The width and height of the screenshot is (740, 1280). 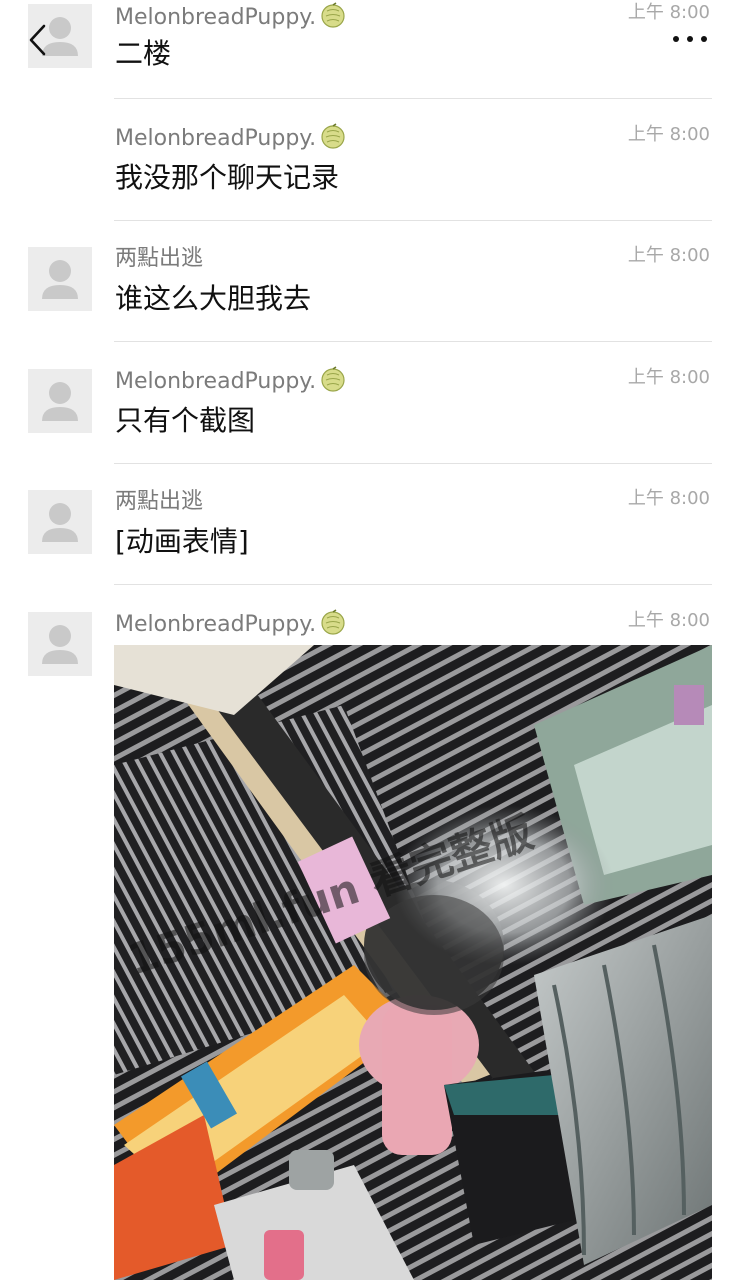 I want to click on message-text: 谁这么大胆我去, so click(x=213, y=299).